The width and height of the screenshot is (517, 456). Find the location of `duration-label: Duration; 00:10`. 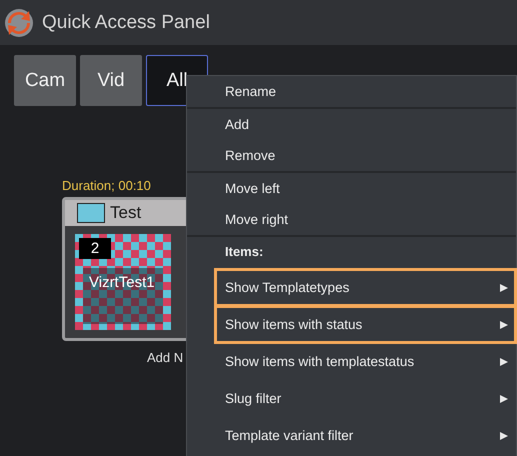

duration-label: Duration; 00:10 is located at coordinates (106, 185).